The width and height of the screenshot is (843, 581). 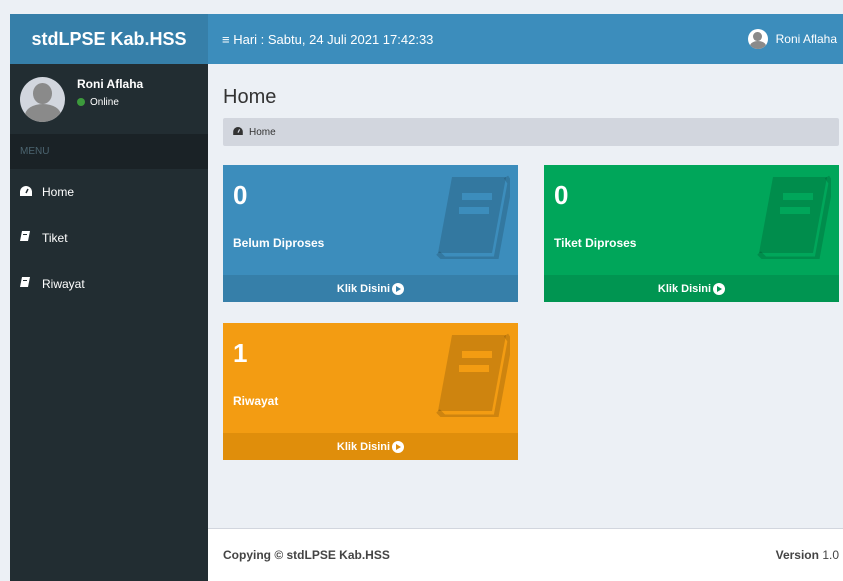 What do you see at coordinates (797, 555) in the screenshot?
I see `version-label: Version` at bounding box center [797, 555].